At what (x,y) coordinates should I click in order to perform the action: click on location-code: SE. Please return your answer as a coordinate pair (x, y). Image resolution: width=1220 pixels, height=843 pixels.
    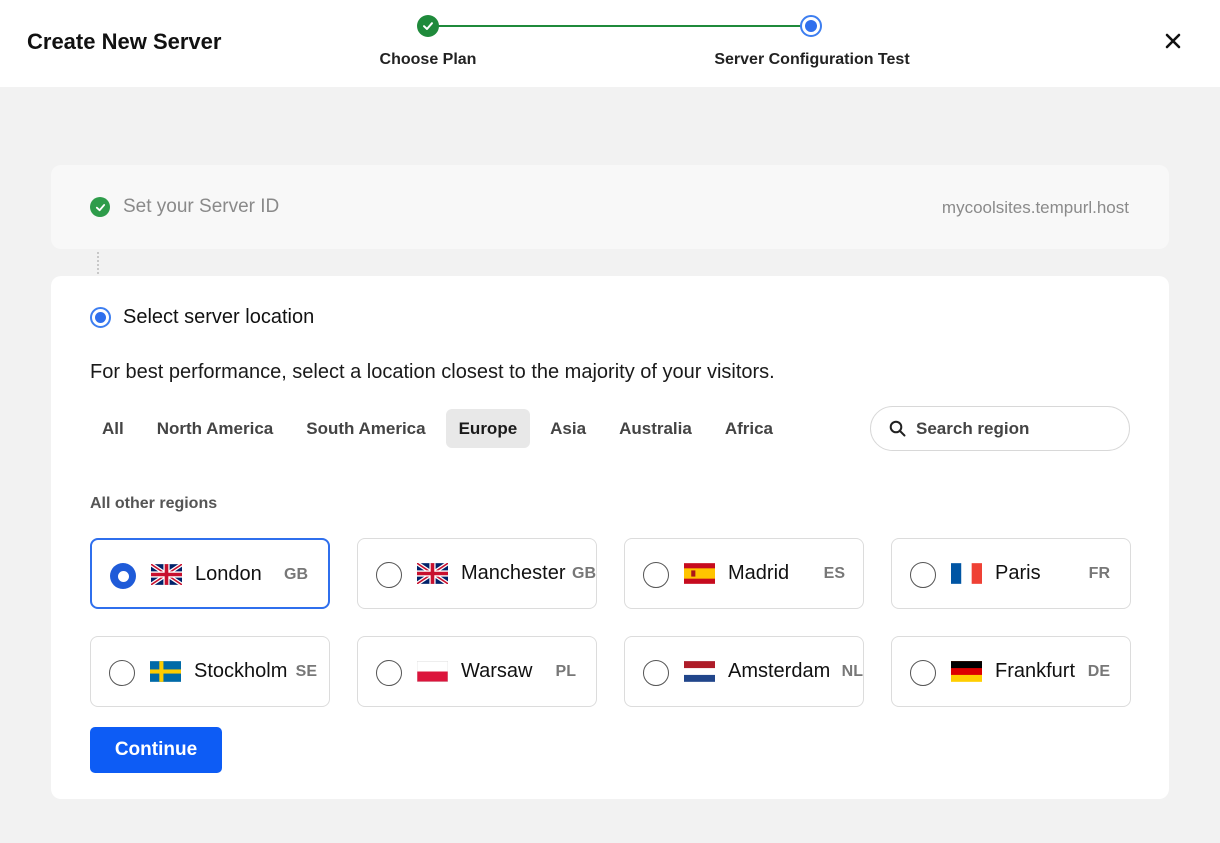
    Looking at the image, I should click on (306, 671).